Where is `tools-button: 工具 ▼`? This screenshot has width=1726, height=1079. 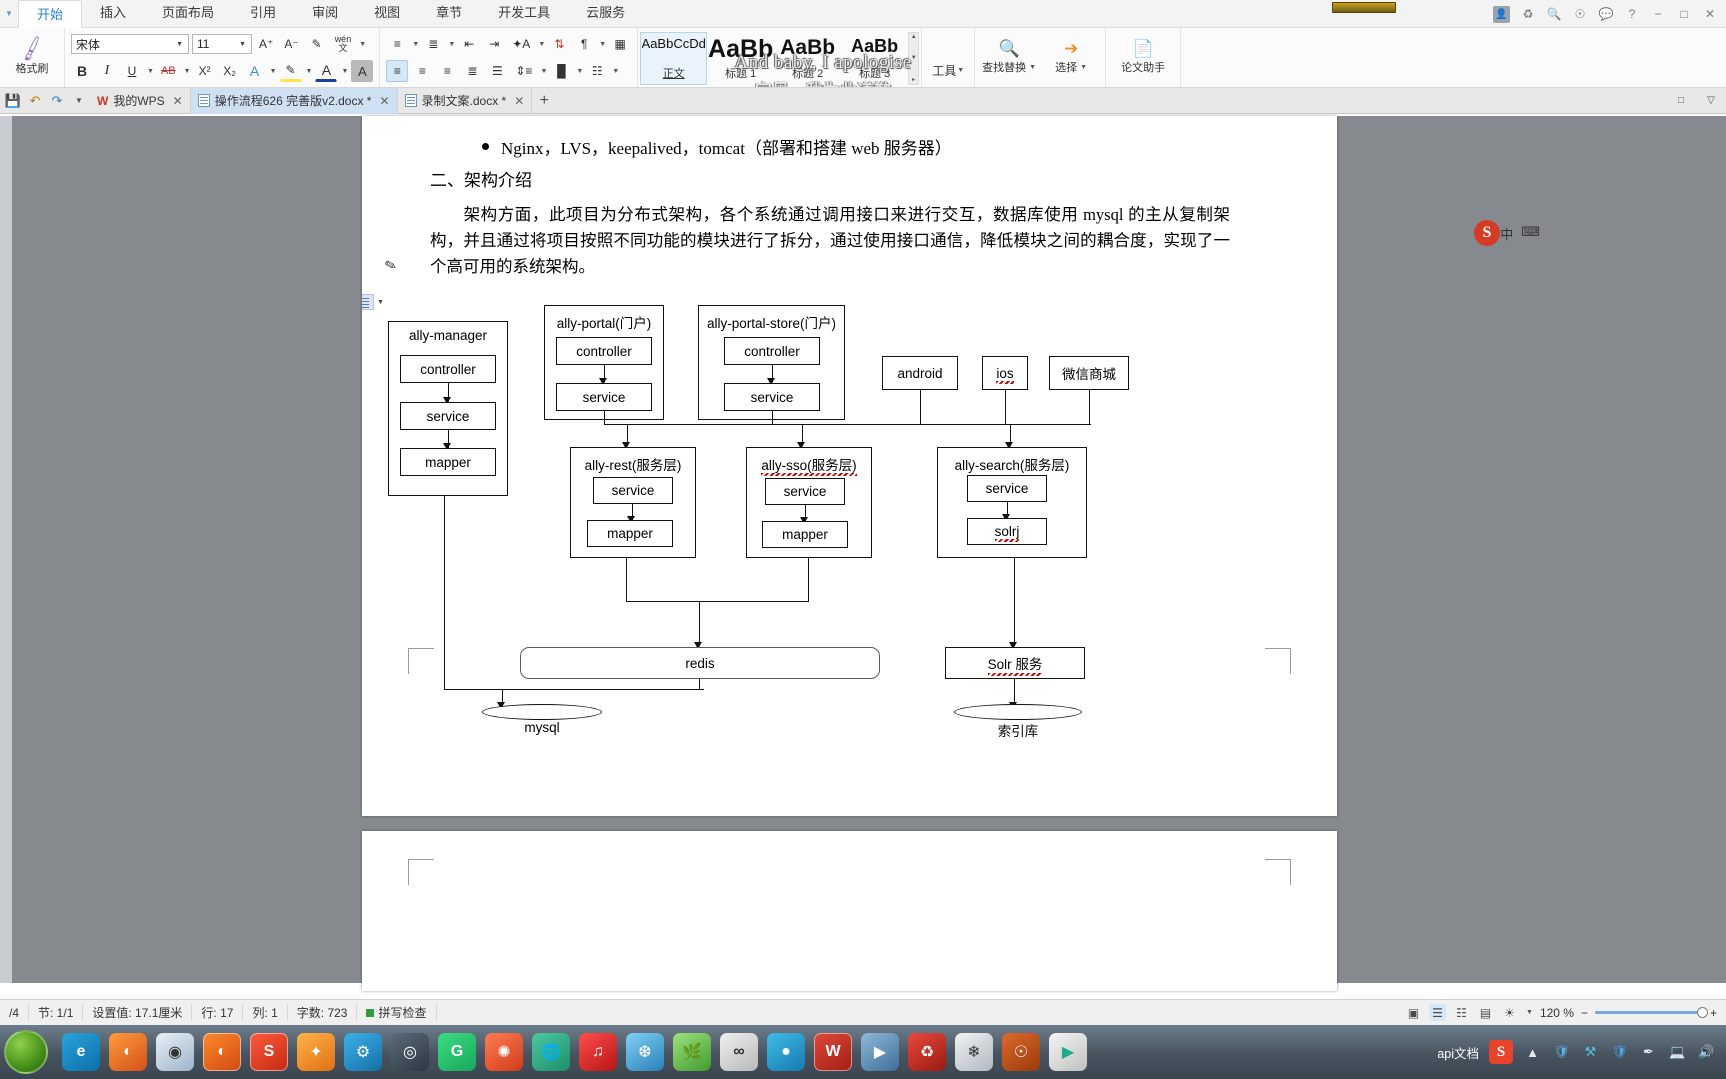
tools-button: 工具 ▼ is located at coordinates (948, 70).